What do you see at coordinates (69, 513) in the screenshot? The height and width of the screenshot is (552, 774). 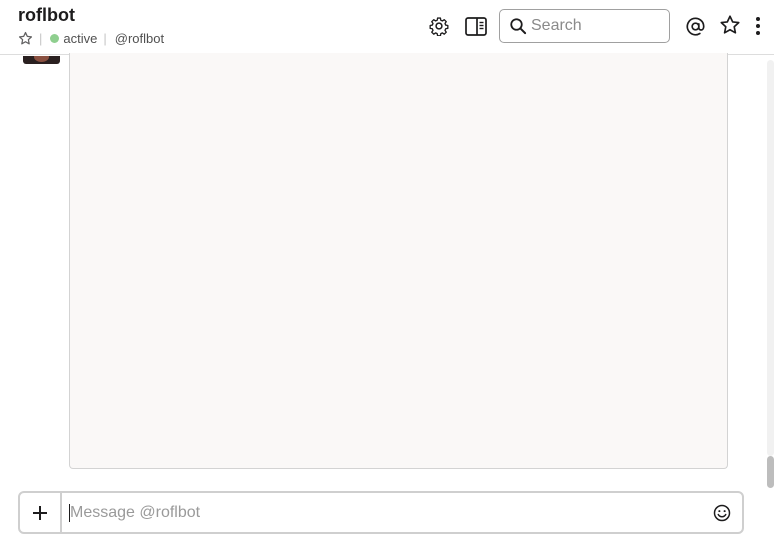 I see `text-caret` at bounding box center [69, 513].